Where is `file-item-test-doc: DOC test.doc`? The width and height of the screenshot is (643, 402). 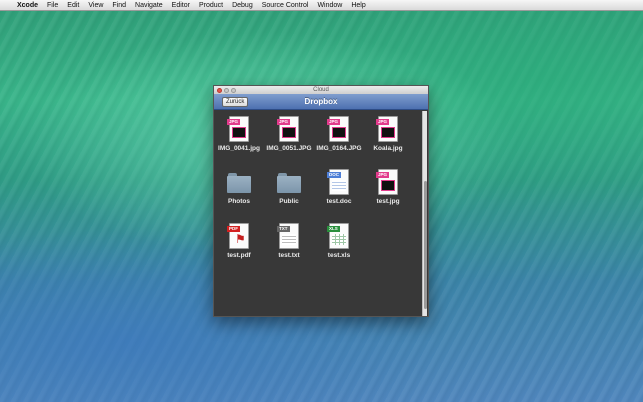
file-item-test-doc: DOC test.doc is located at coordinates (339, 187).